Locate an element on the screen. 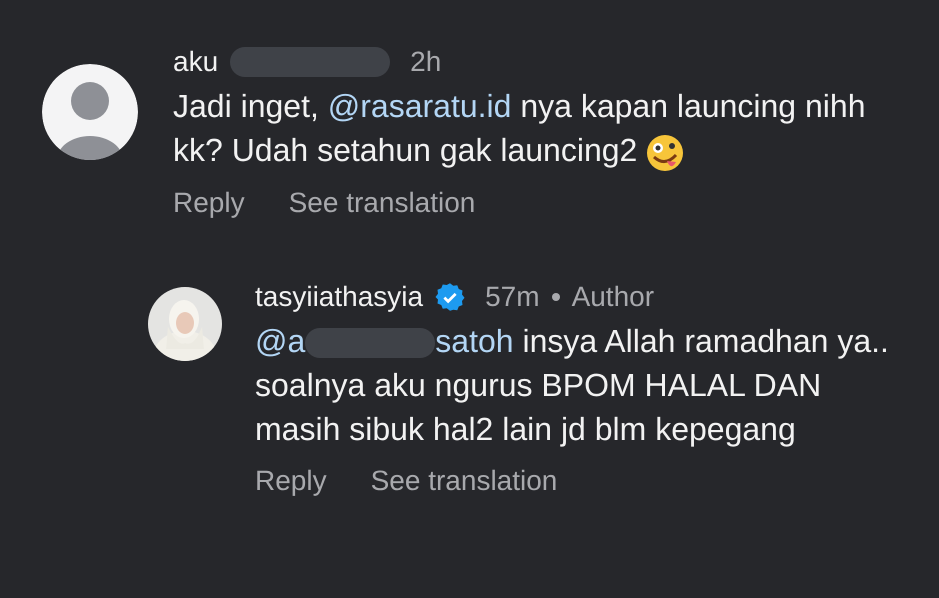  username: aku is located at coordinates (195, 62).